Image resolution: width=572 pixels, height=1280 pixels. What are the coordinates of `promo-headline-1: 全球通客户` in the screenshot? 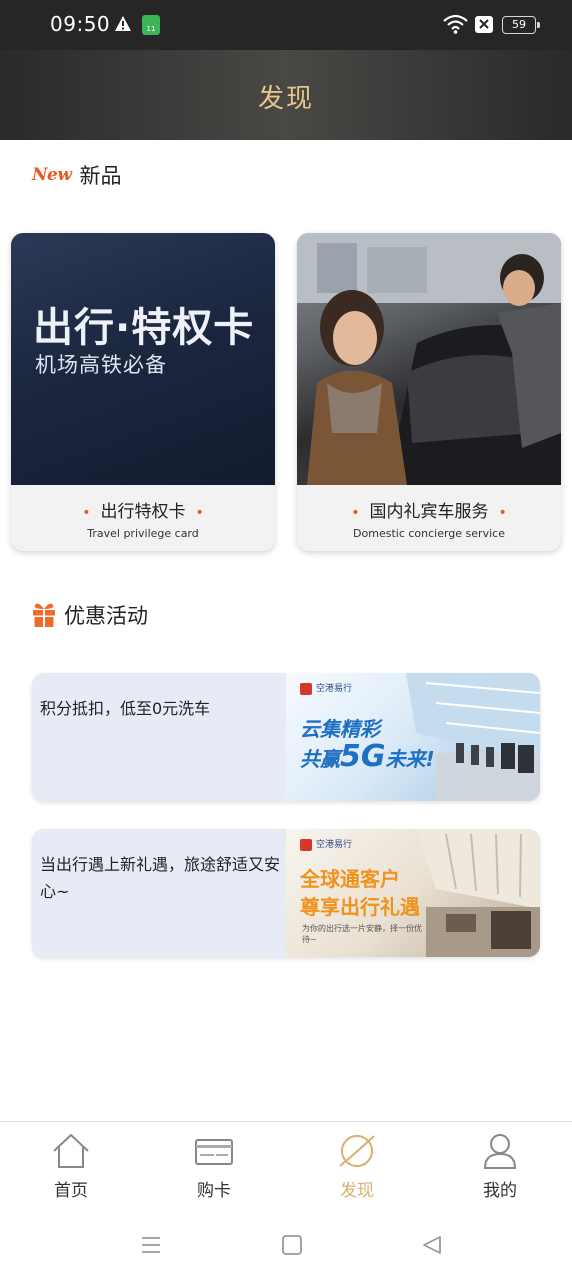 It's located at (350, 879).